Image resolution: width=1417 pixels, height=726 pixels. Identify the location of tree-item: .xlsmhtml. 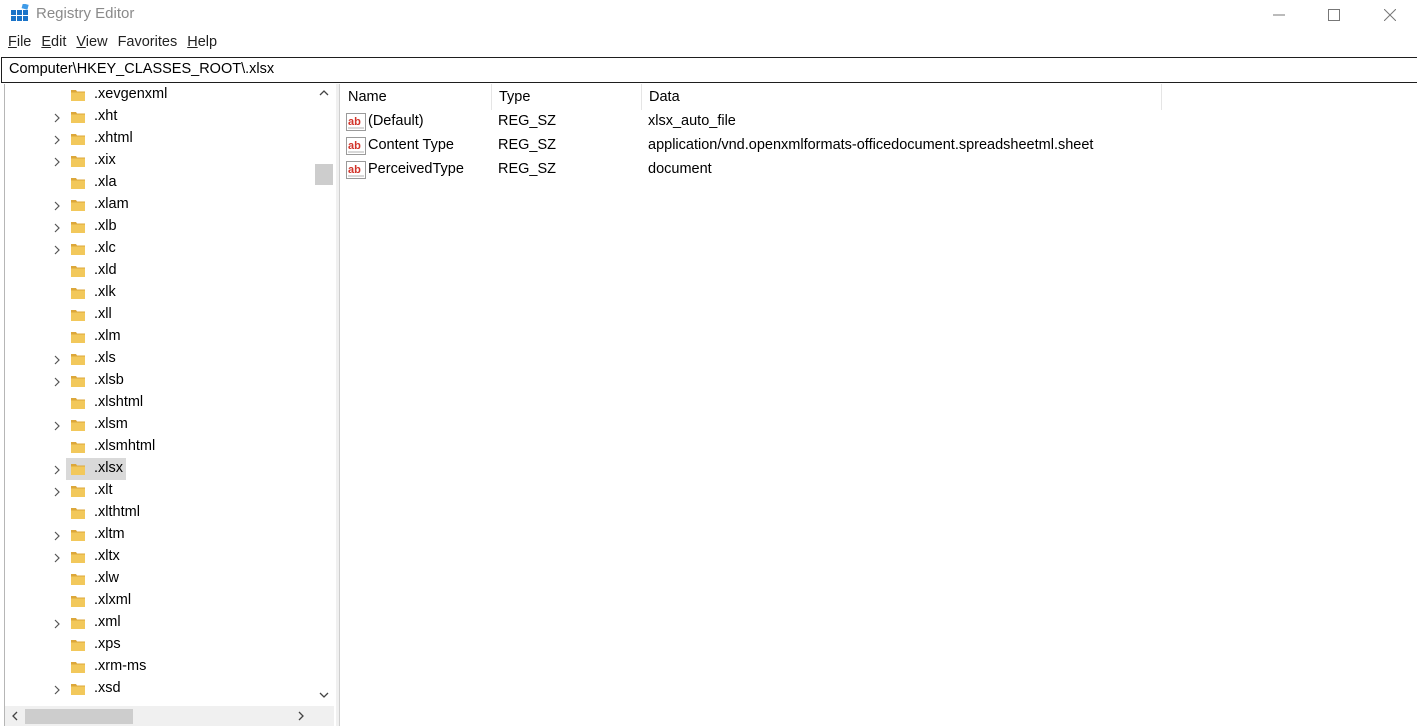
(158, 447).